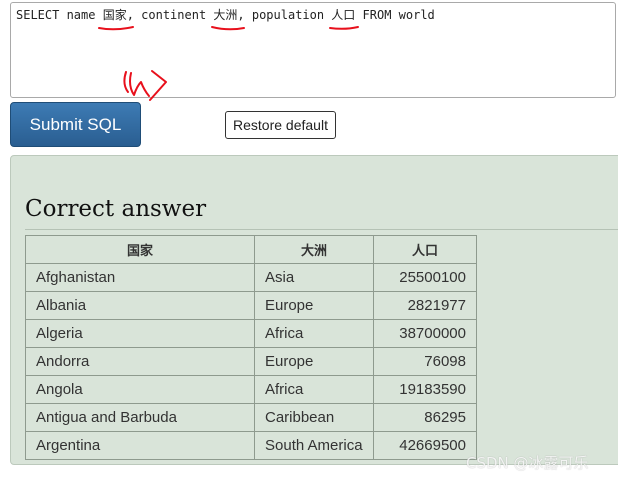  Describe the element at coordinates (75, 124) in the screenshot. I see `submit-sql-button: Submit SQL` at that location.